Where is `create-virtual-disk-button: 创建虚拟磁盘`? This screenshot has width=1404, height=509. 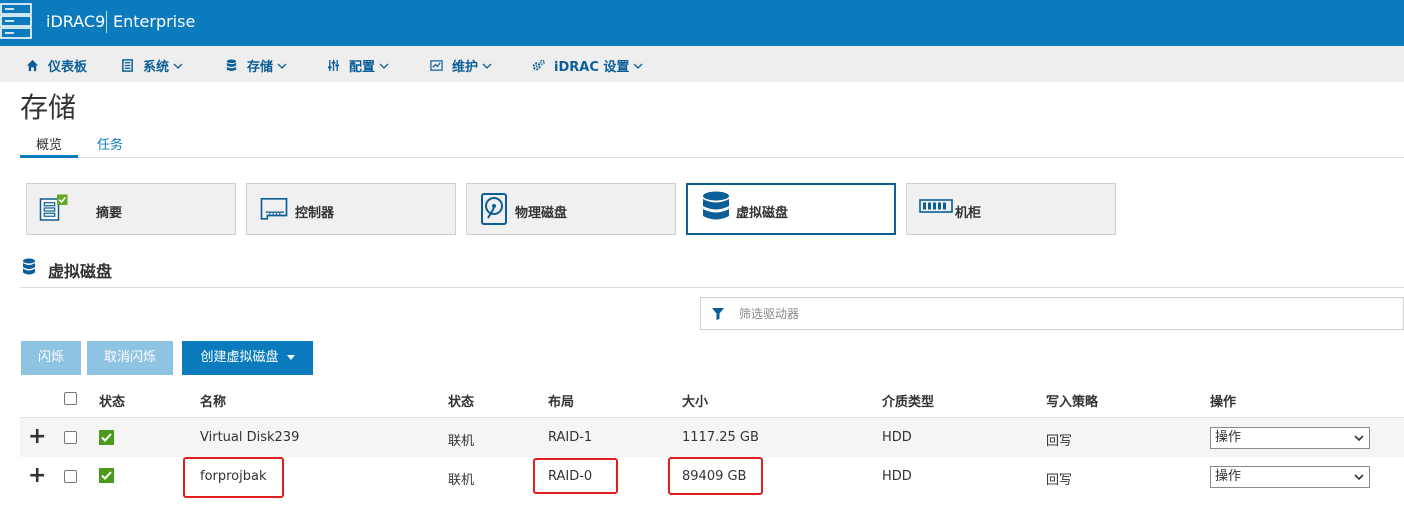
create-virtual-disk-button: 创建虚拟磁盘 is located at coordinates (247, 358).